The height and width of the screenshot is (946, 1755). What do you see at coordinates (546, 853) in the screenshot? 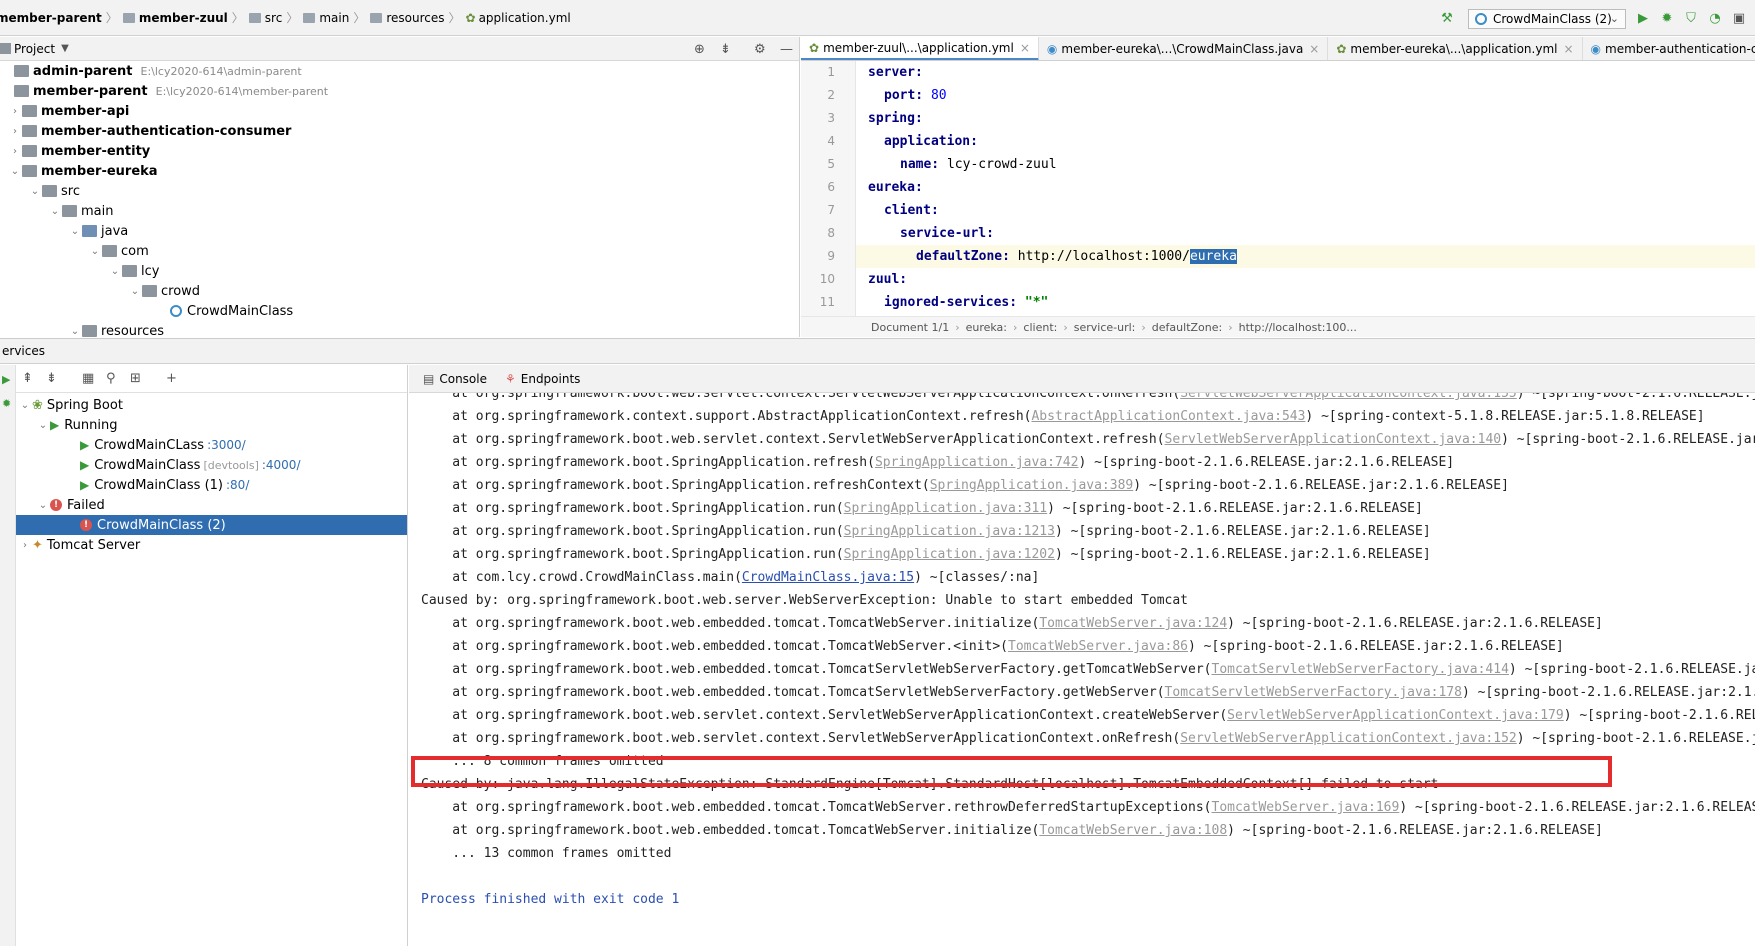
I see `console-line: ... 13 common frames omitted` at bounding box center [546, 853].